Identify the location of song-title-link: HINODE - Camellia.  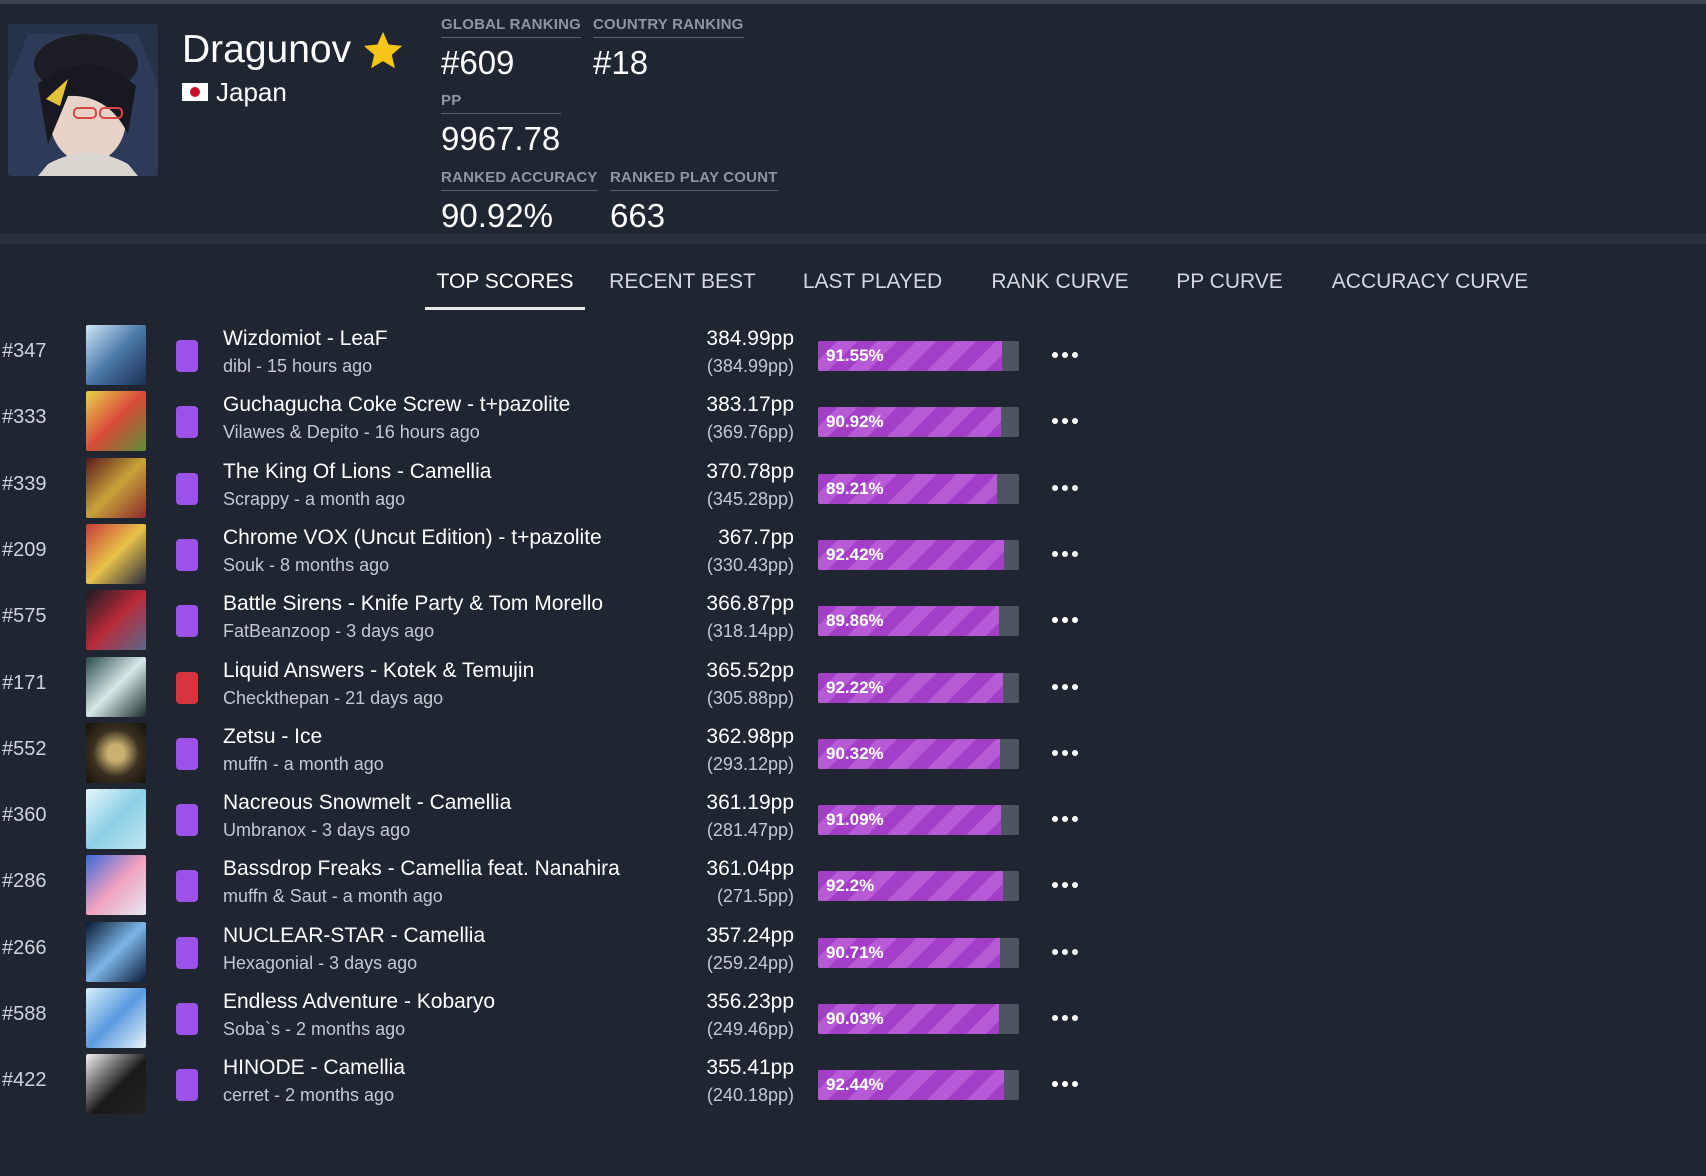
(314, 1068).